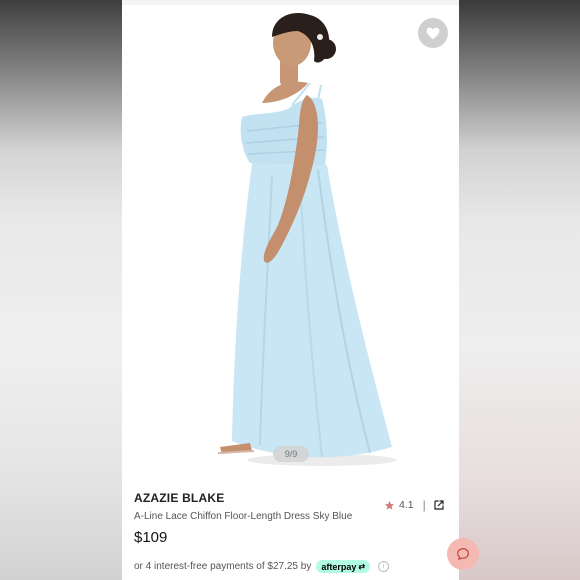 This screenshot has width=580, height=580. What do you see at coordinates (223, 566) in the screenshot?
I see `installment-text: or 4 interest-free payments of $27.25 by` at bounding box center [223, 566].